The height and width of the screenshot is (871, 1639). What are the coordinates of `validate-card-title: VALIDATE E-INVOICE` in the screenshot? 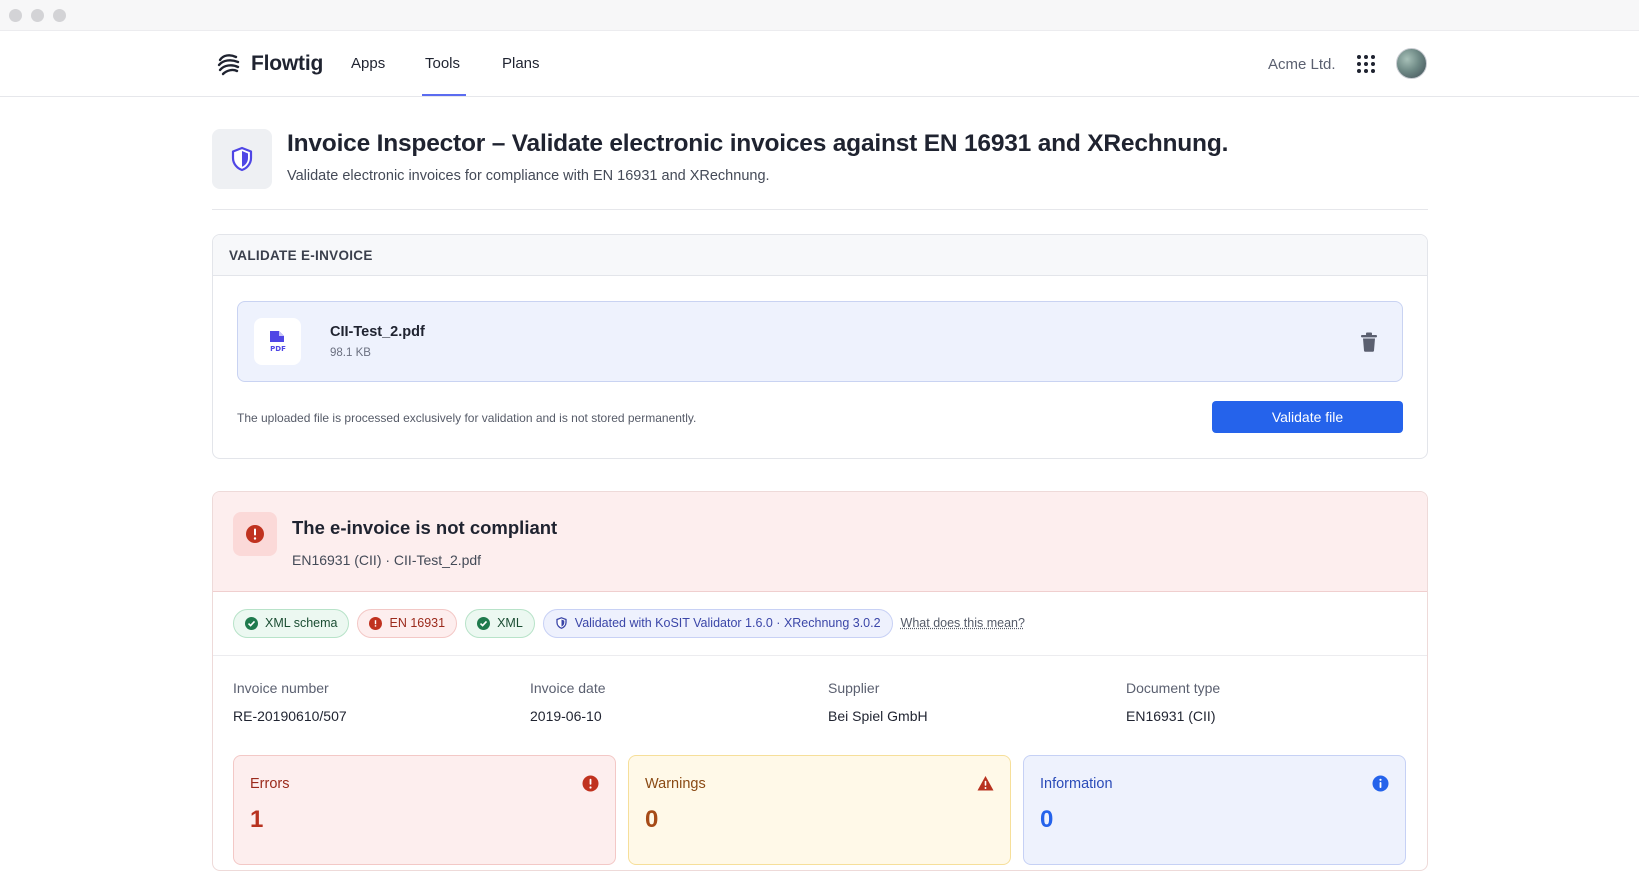 It's located at (820, 255).